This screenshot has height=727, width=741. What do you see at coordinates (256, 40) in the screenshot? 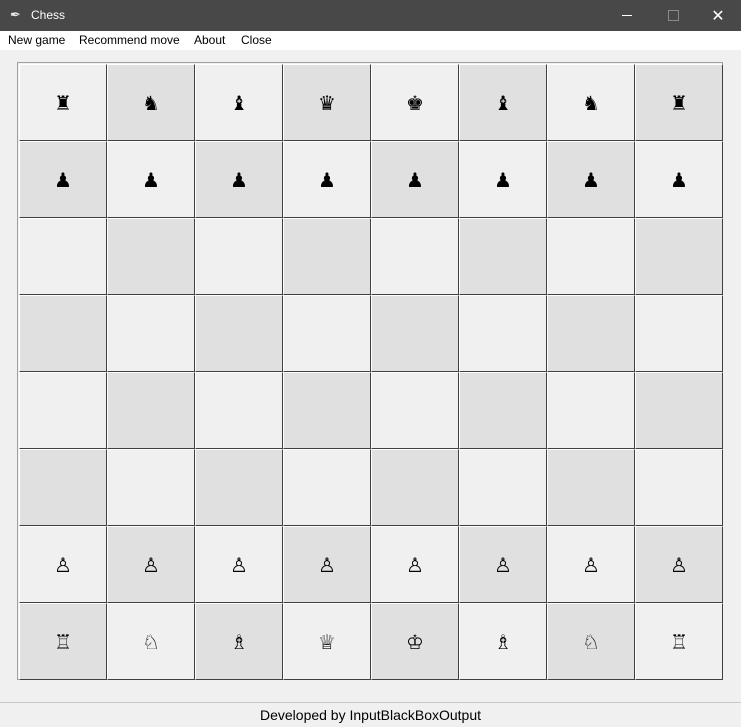
I see `menu-close: Close` at bounding box center [256, 40].